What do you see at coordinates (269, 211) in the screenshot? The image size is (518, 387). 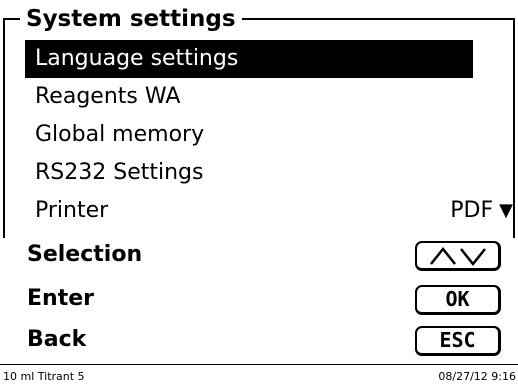 I see `menu-item-printer: Printer PDF ▼` at bounding box center [269, 211].